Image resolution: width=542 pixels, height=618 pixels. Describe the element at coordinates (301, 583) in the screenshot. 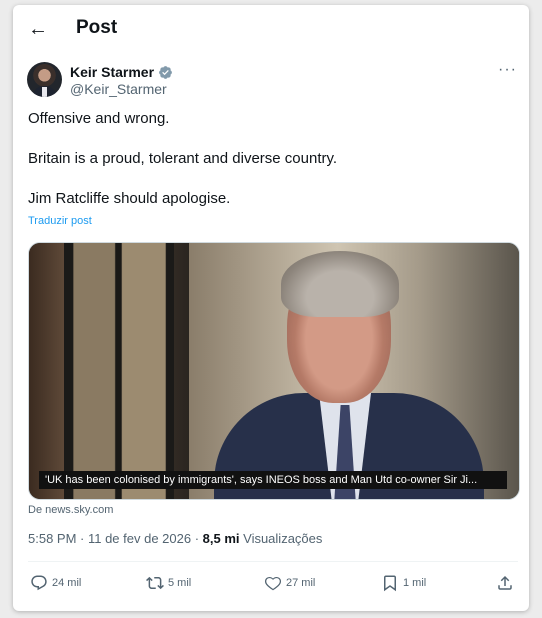

I see `like-count: 27 mil` at that location.